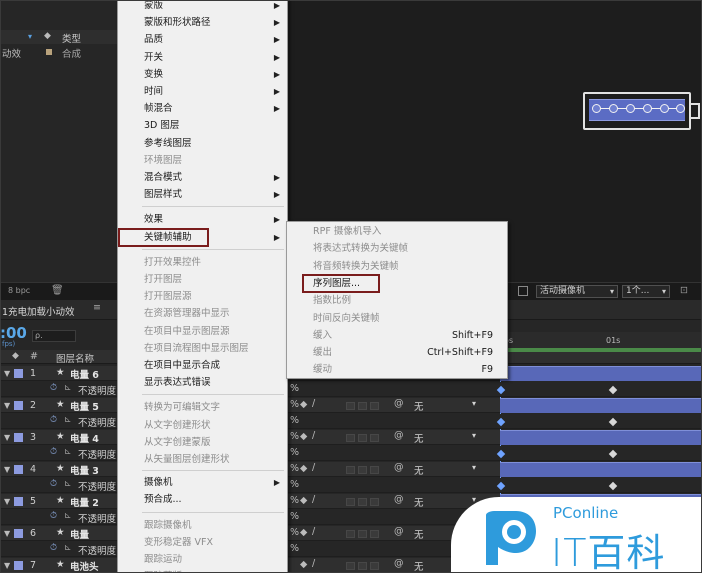  I want to click on layer-name: 电量 2, so click(84, 502).